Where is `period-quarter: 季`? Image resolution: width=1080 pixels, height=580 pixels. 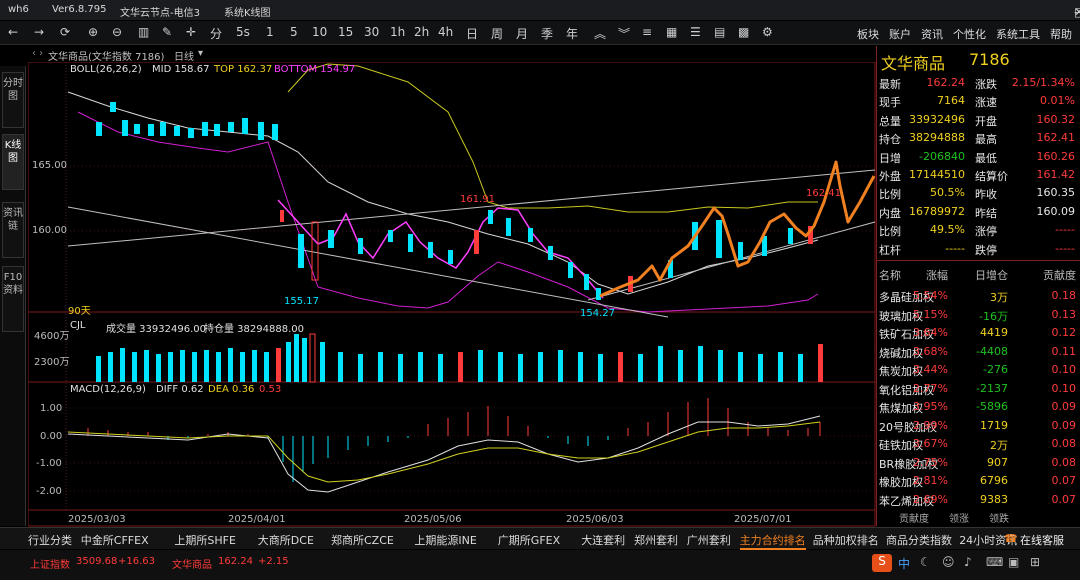
period-quarter: 季 is located at coordinates (547, 33).